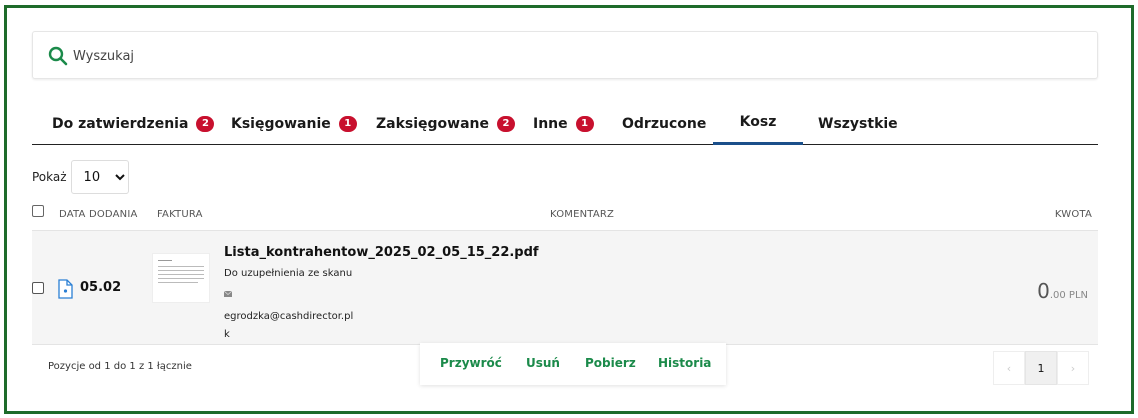  What do you see at coordinates (684, 363) in the screenshot?
I see `history-button: Historia` at bounding box center [684, 363].